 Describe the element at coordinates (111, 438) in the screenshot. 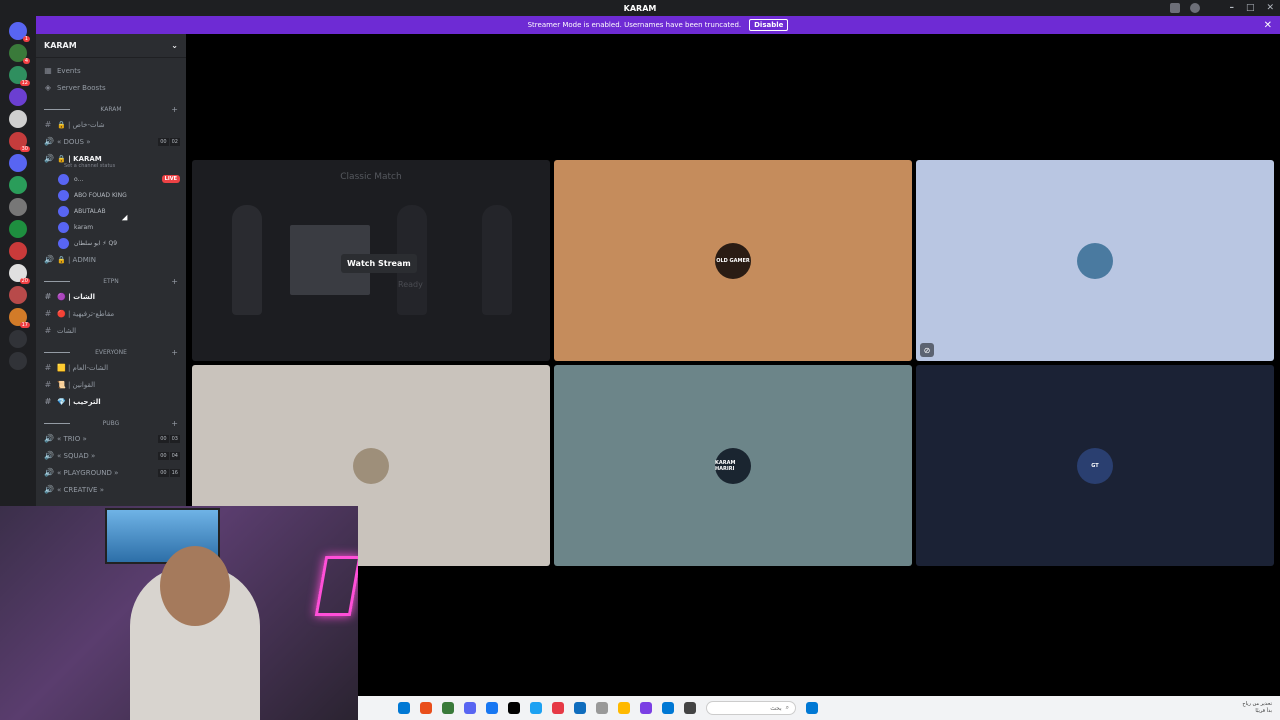

I see `voice-channel: 🔊 « TRIO » 00 03` at that location.